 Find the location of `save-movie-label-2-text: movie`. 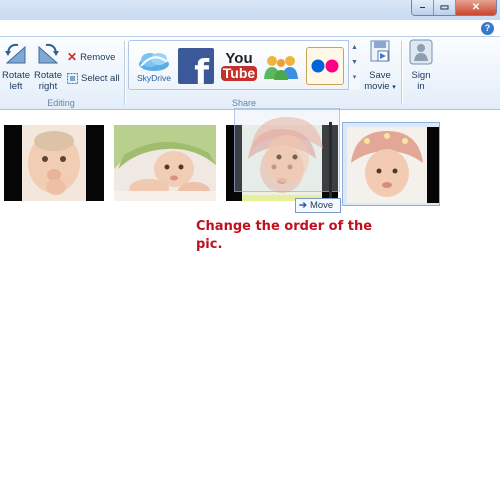

save-movie-label-2-text: movie is located at coordinates (377, 86).